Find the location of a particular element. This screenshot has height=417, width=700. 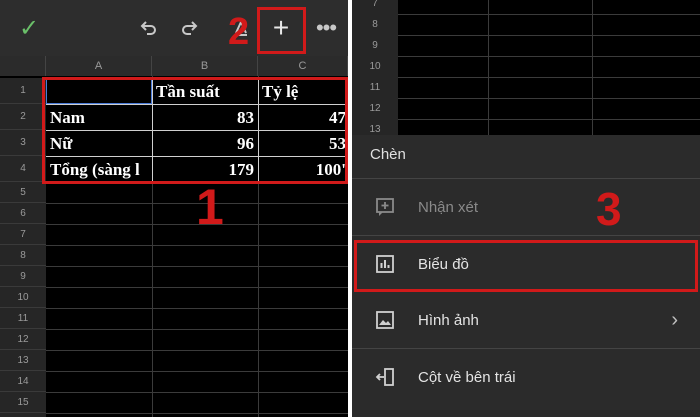

row-header: 14 is located at coordinates (23, 381).